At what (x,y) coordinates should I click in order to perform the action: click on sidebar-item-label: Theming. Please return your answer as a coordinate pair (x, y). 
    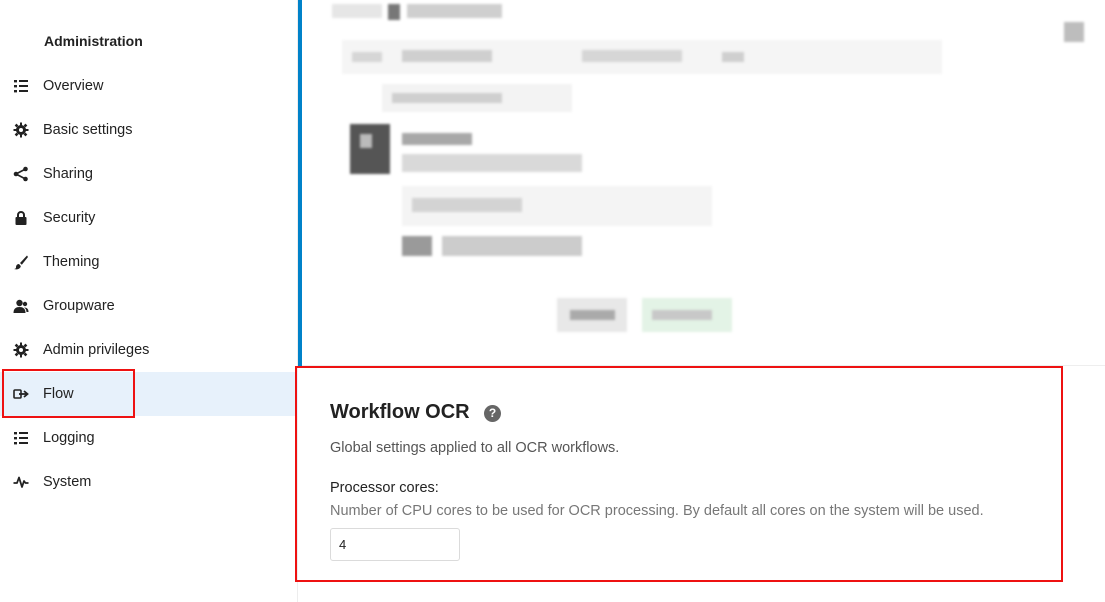
    Looking at the image, I should click on (71, 262).